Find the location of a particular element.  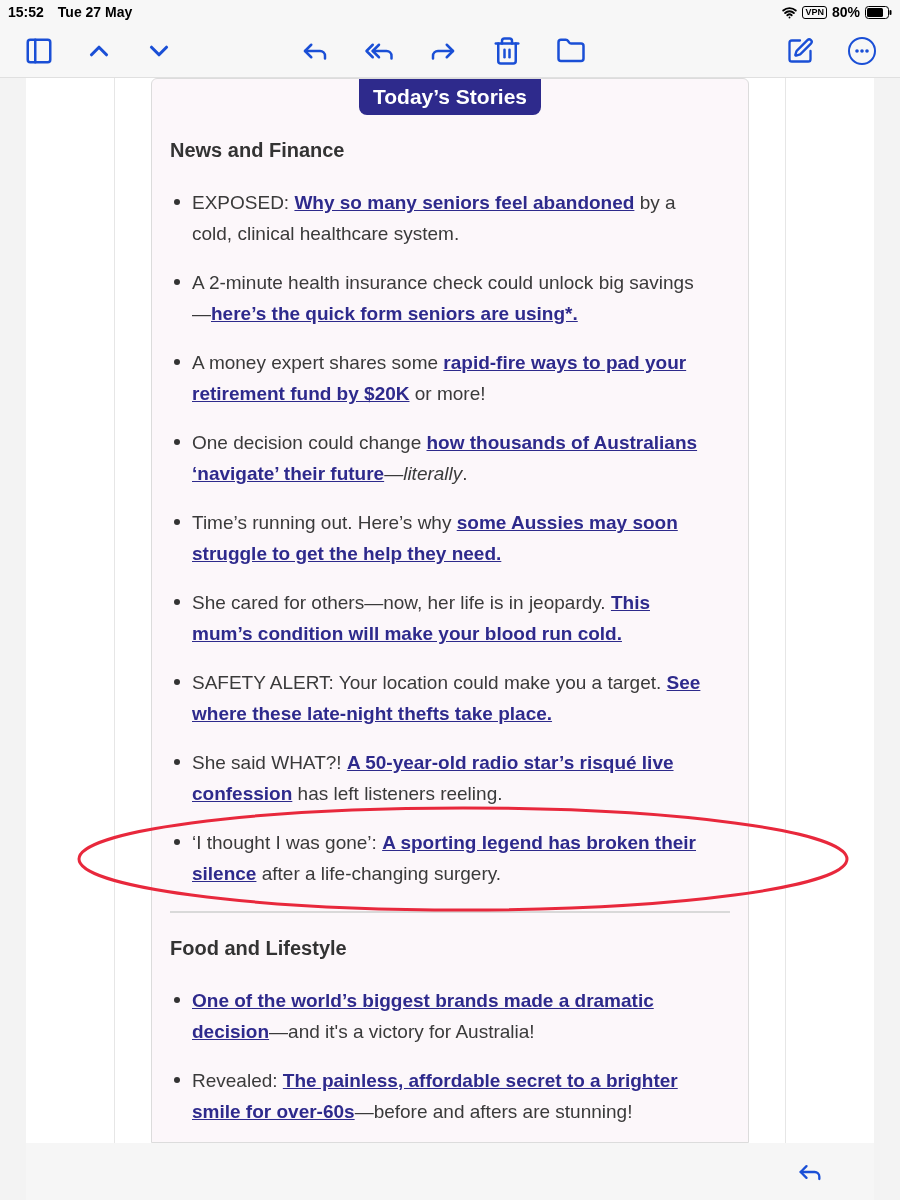

more-button is located at coordinates (862, 50).